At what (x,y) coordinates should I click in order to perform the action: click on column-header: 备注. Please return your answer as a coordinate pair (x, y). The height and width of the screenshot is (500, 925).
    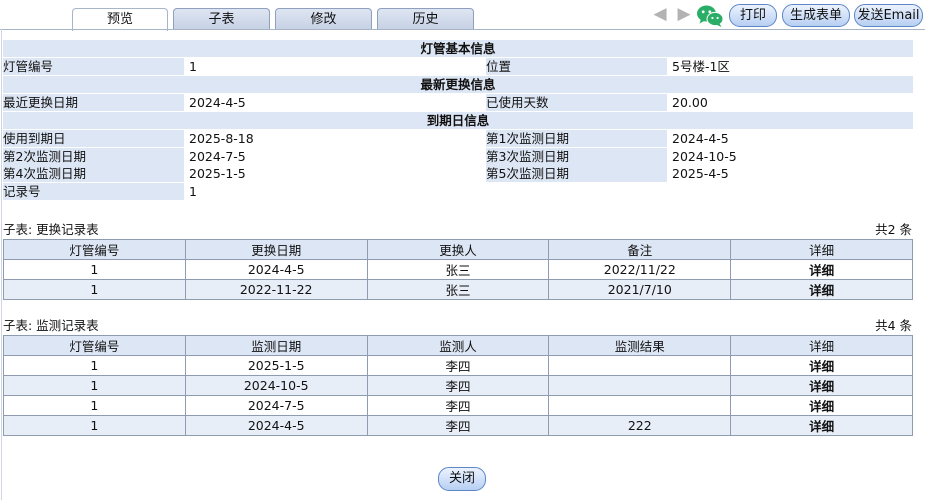
    Looking at the image, I should click on (640, 249).